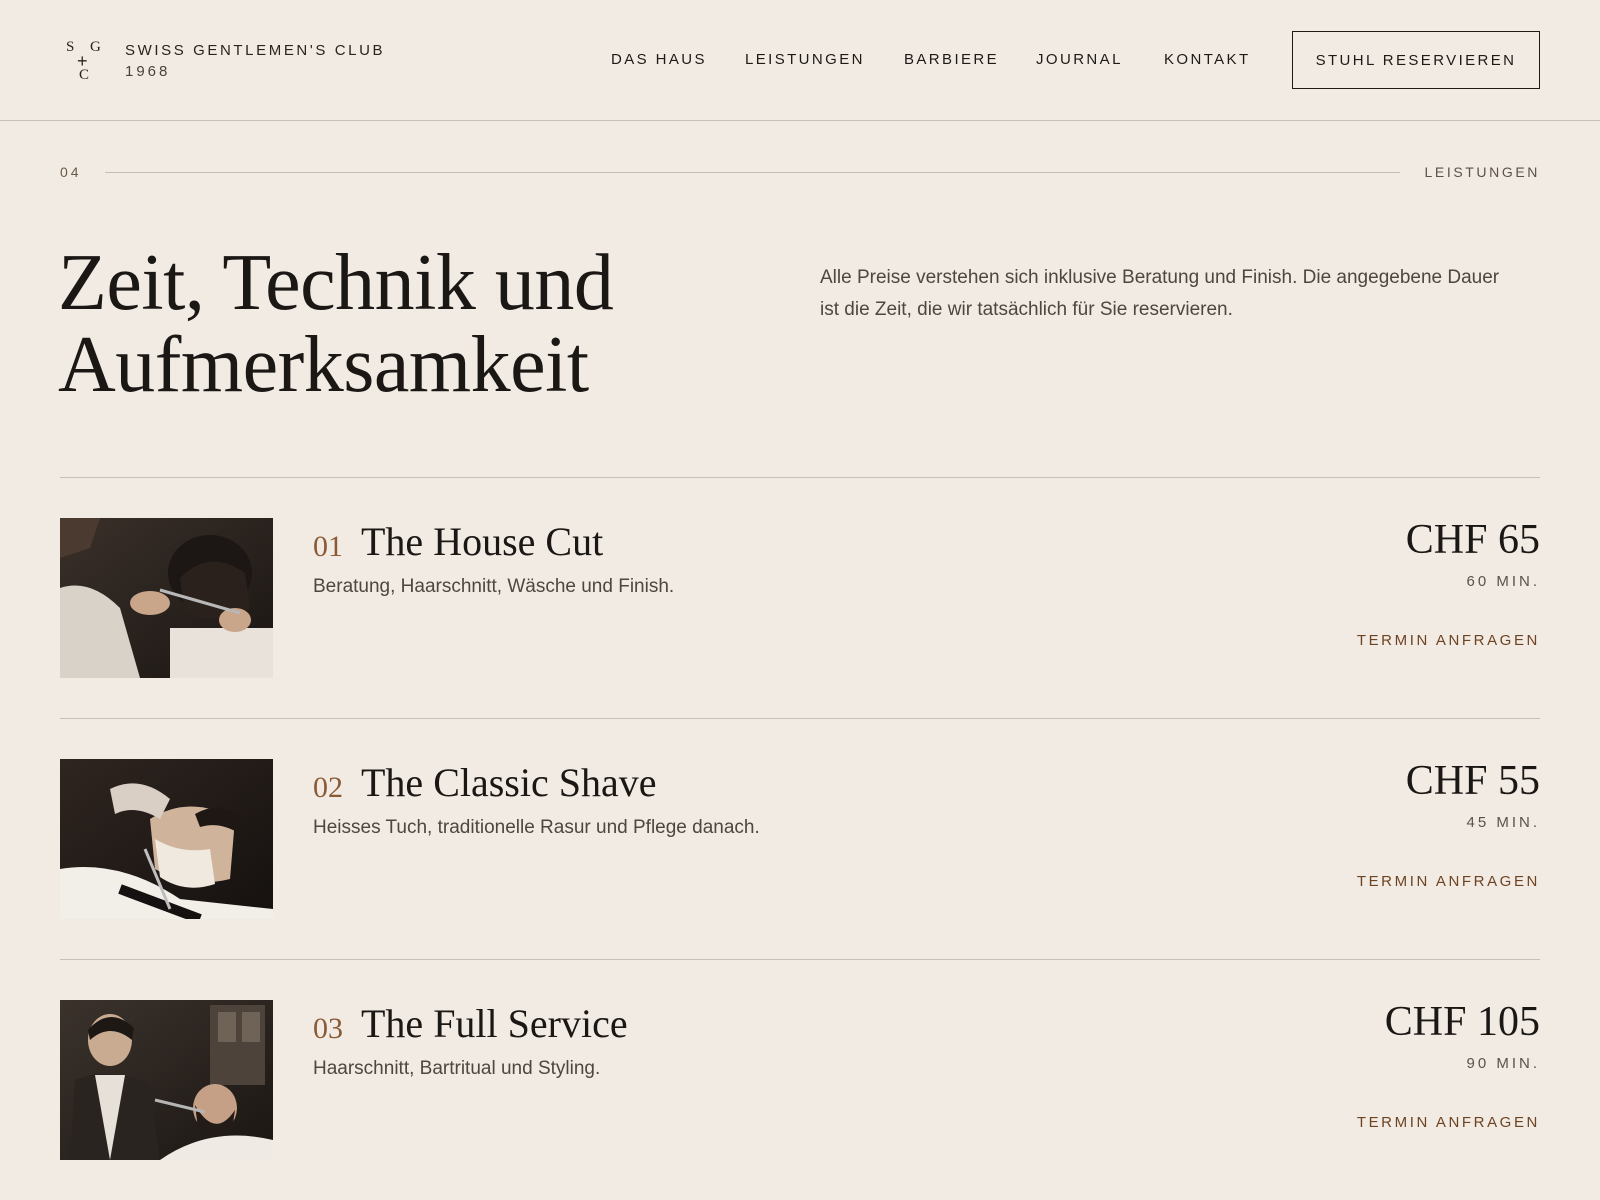 The image size is (1600, 1200). Describe the element at coordinates (805, 59) in the screenshot. I see `nav-item-leistungen: LEISTUNGEN` at that location.